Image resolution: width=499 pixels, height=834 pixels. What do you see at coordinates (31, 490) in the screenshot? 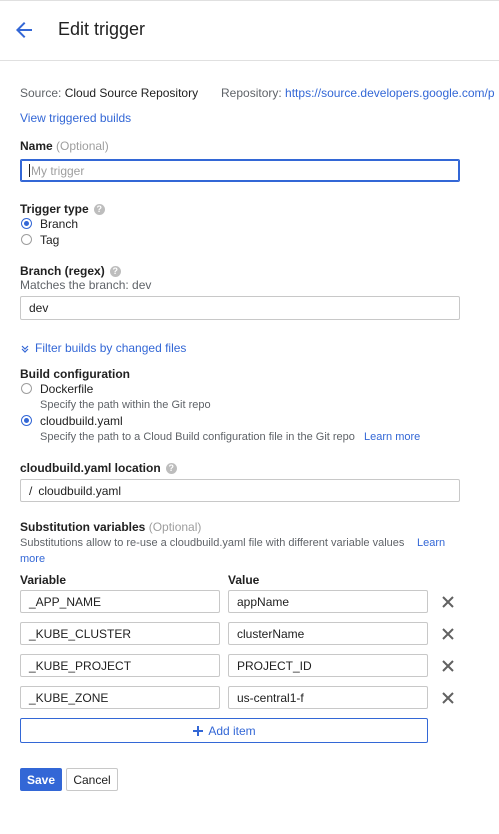
I see `location-prefix: /` at bounding box center [31, 490].